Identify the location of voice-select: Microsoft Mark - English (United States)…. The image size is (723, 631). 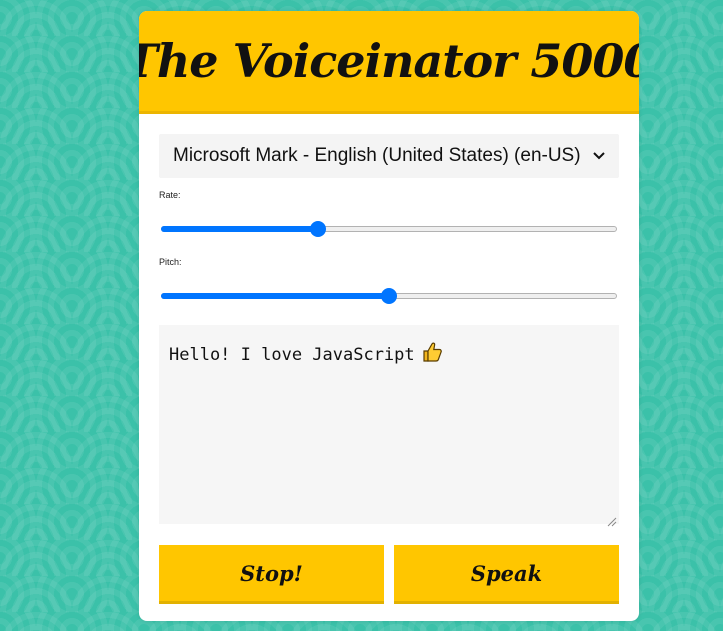
(389, 156).